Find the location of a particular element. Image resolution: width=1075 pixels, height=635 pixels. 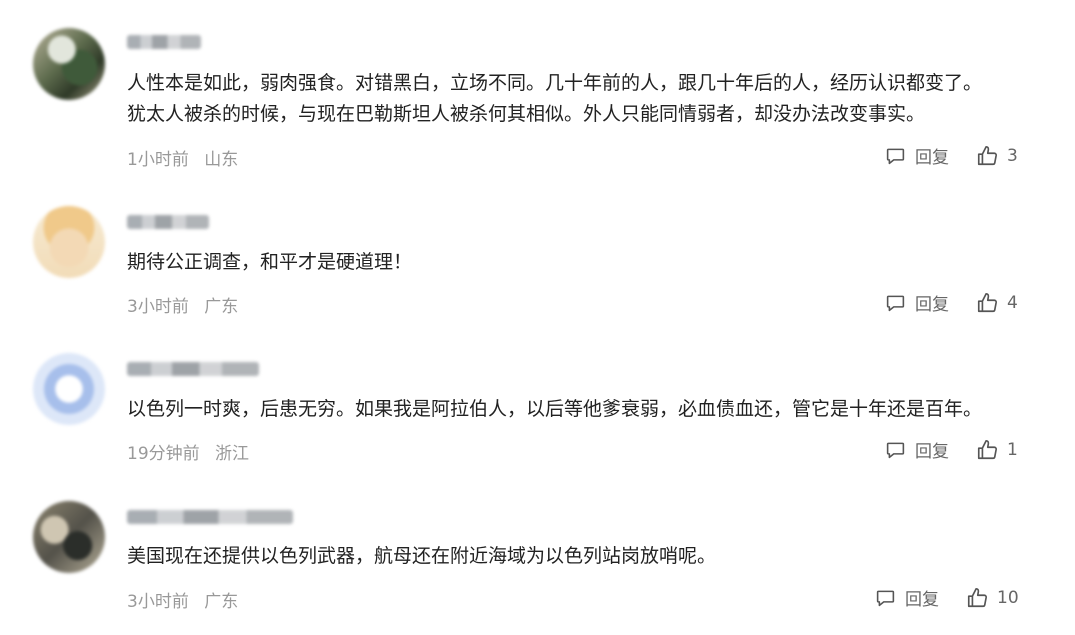

comment-time: 19分钟前 is located at coordinates (163, 454).